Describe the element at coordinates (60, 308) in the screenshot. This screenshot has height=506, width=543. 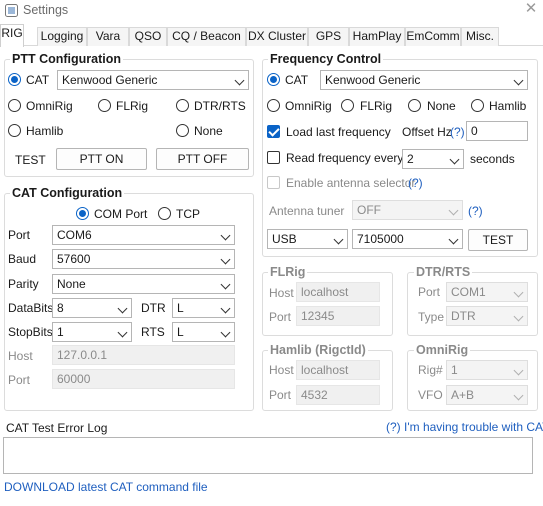
I see `cat-databits-value: 8` at that location.